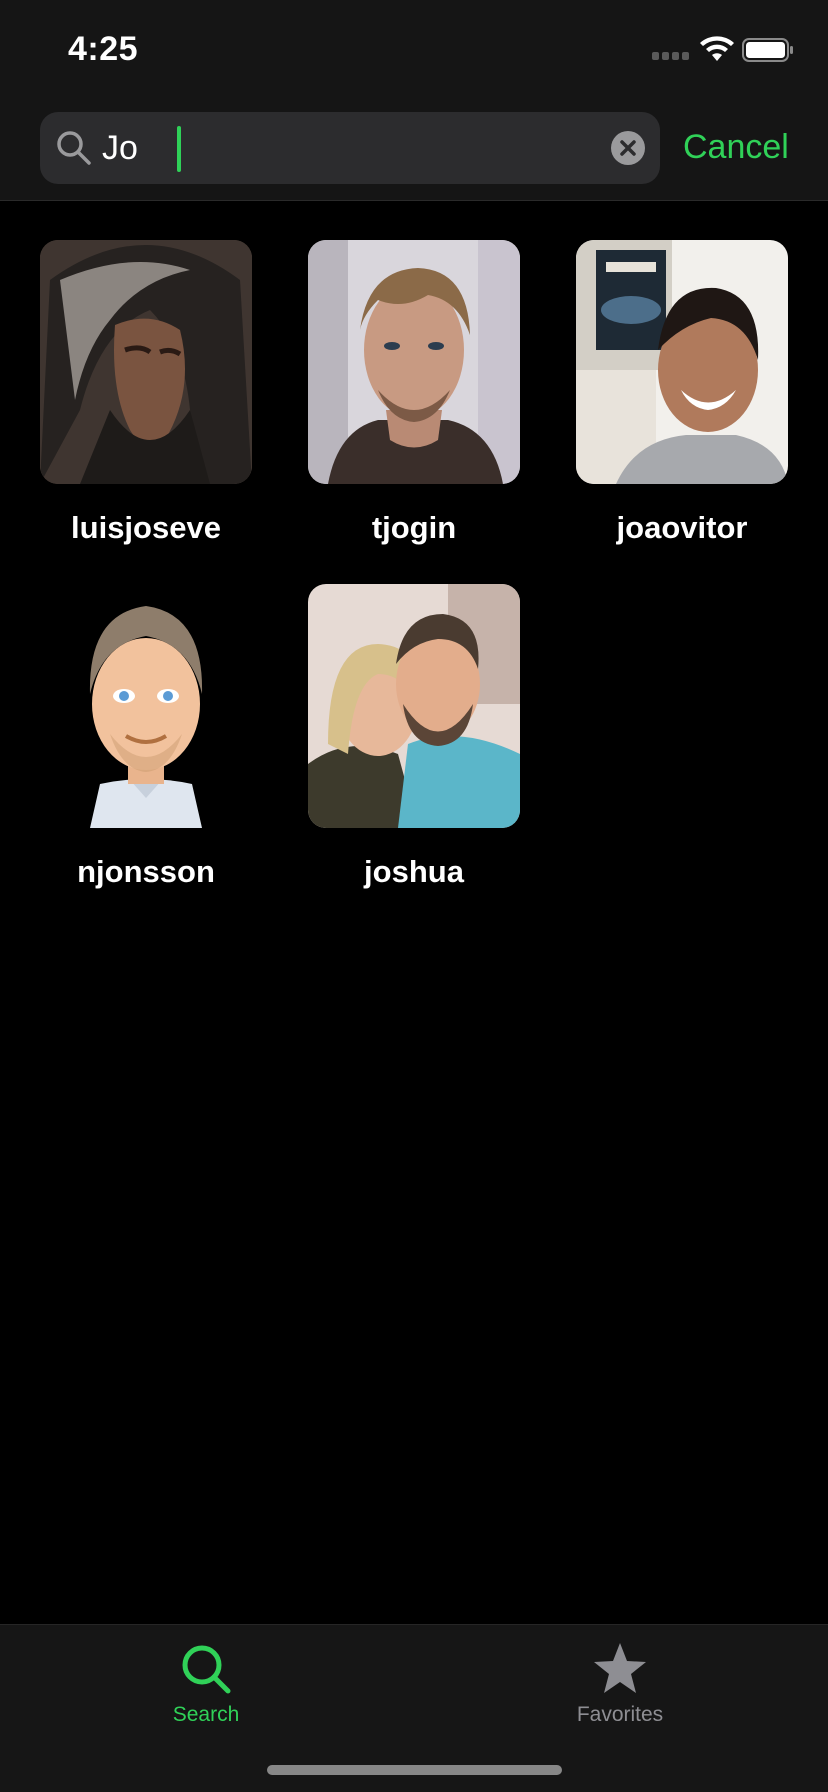  Describe the element at coordinates (74, 148) in the screenshot. I see `magnifier-icon` at that location.